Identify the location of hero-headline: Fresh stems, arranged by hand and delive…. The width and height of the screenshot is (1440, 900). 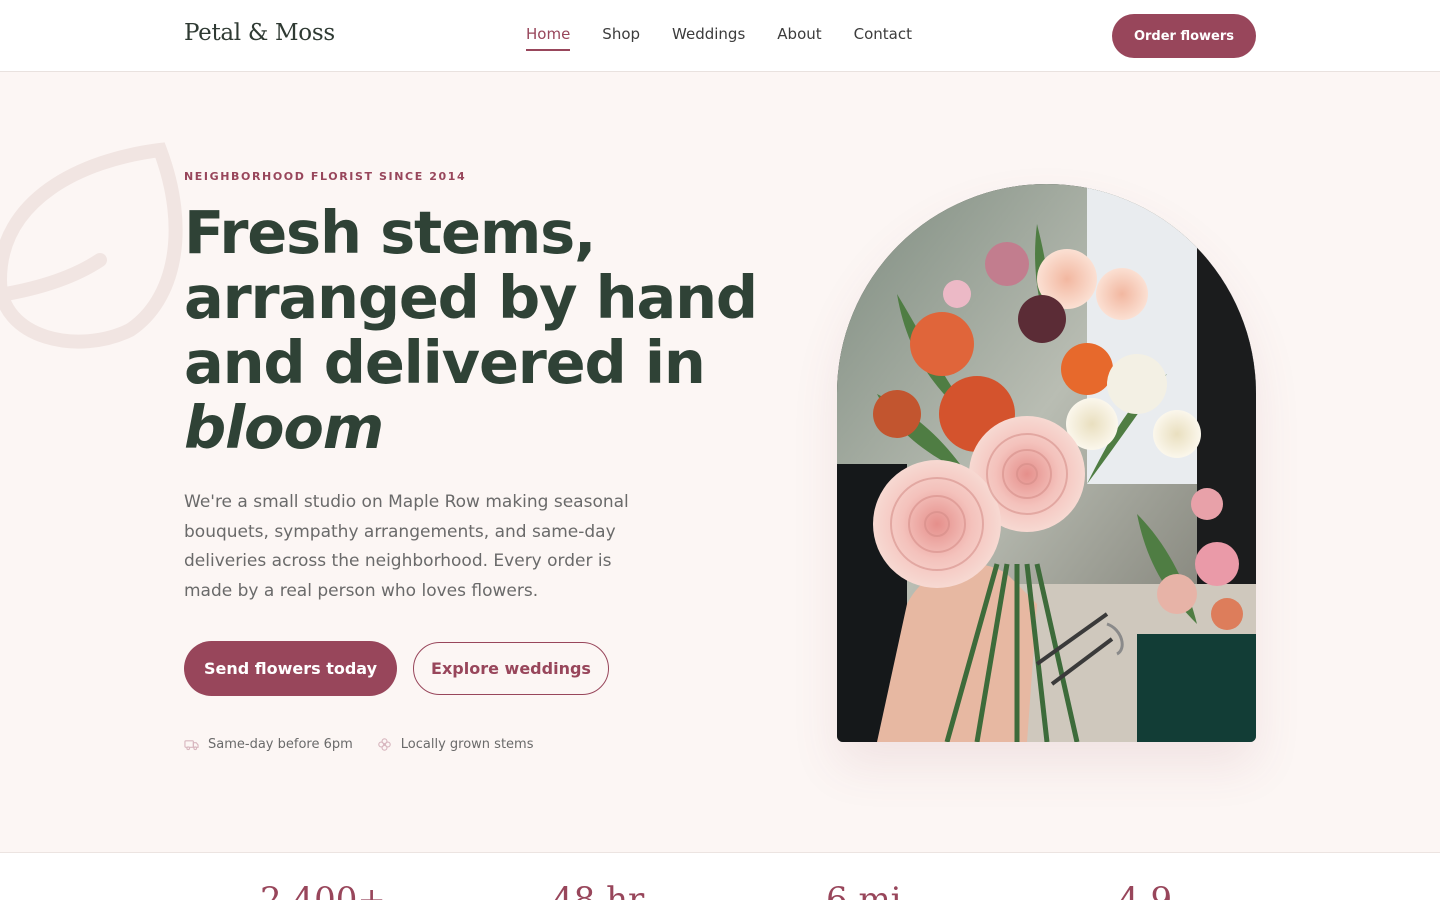
(484, 330).